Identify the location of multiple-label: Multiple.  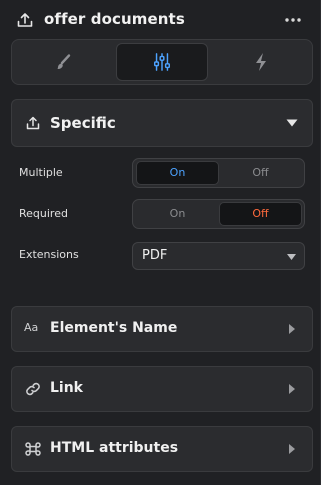
(41, 172).